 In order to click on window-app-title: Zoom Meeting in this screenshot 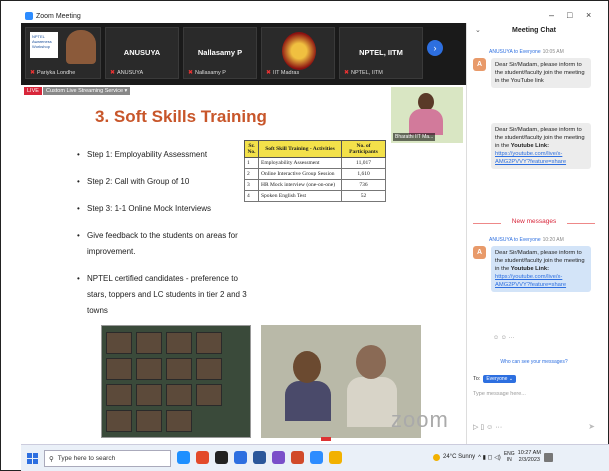, I will do `click(53, 16)`.